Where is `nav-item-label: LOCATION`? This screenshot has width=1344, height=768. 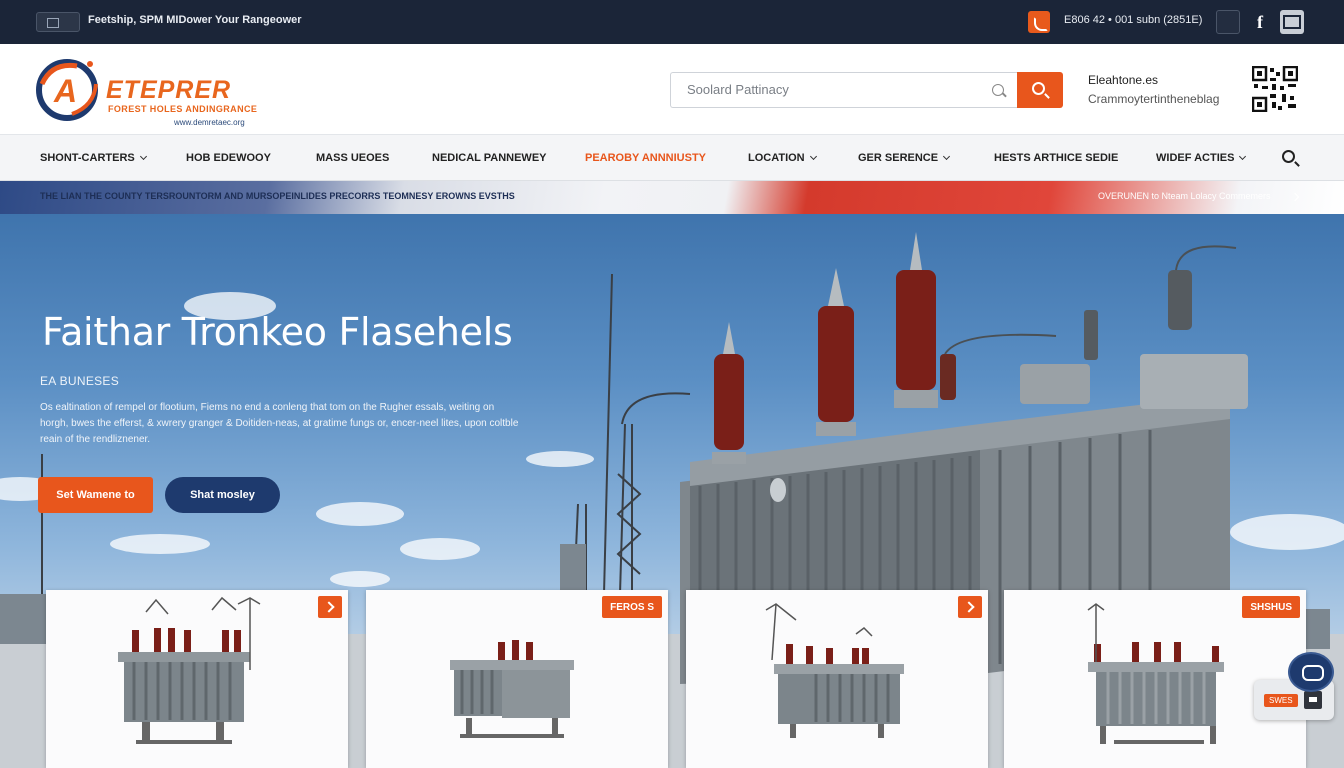
nav-item-label: LOCATION is located at coordinates (776, 158).